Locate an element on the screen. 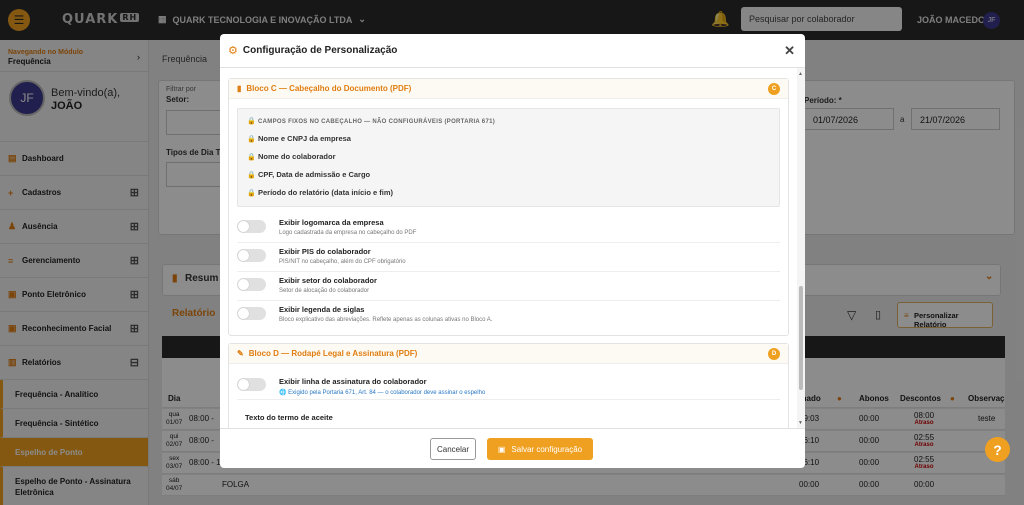 Image resolution: width=1024 pixels, height=505 pixels. modal-footer: Cancelar ▣ Salvar configuração is located at coordinates (512, 448).